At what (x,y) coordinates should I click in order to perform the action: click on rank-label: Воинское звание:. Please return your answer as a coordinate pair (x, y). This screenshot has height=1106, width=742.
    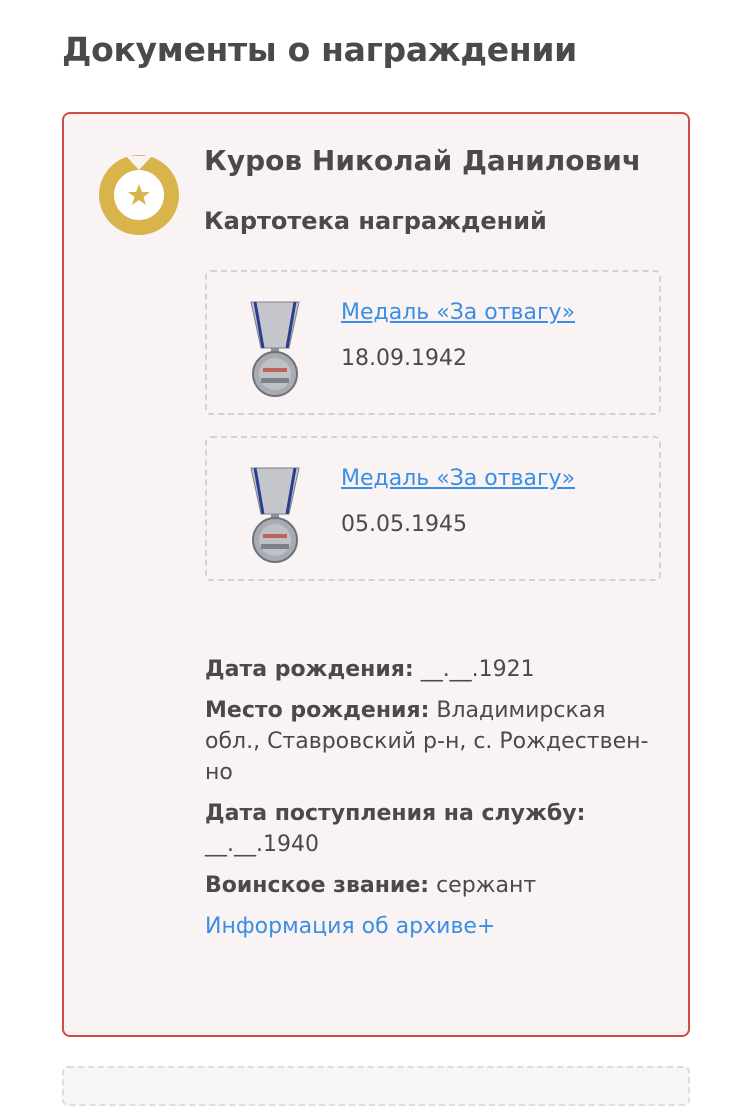
    Looking at the image, I should click on (317, 885).